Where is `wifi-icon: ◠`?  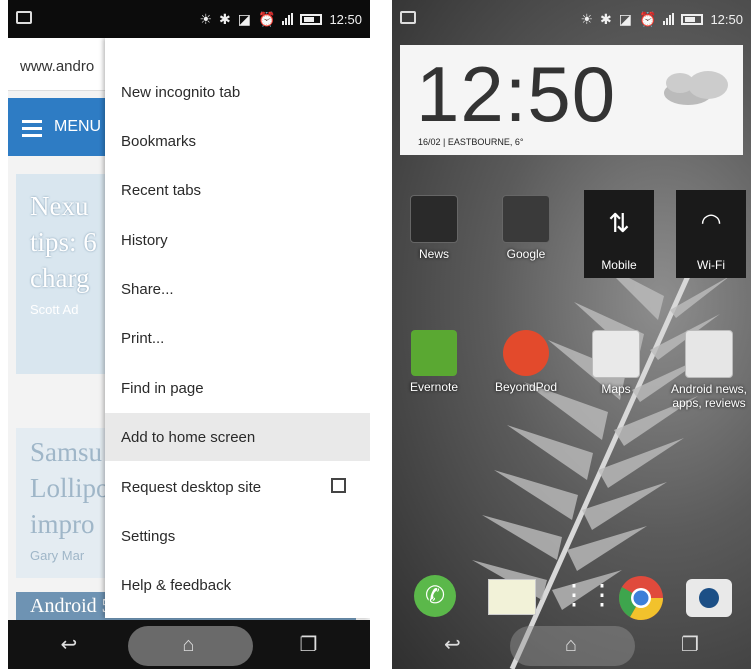
wifi-icon: ◠ is located at coordinates (711, 222).